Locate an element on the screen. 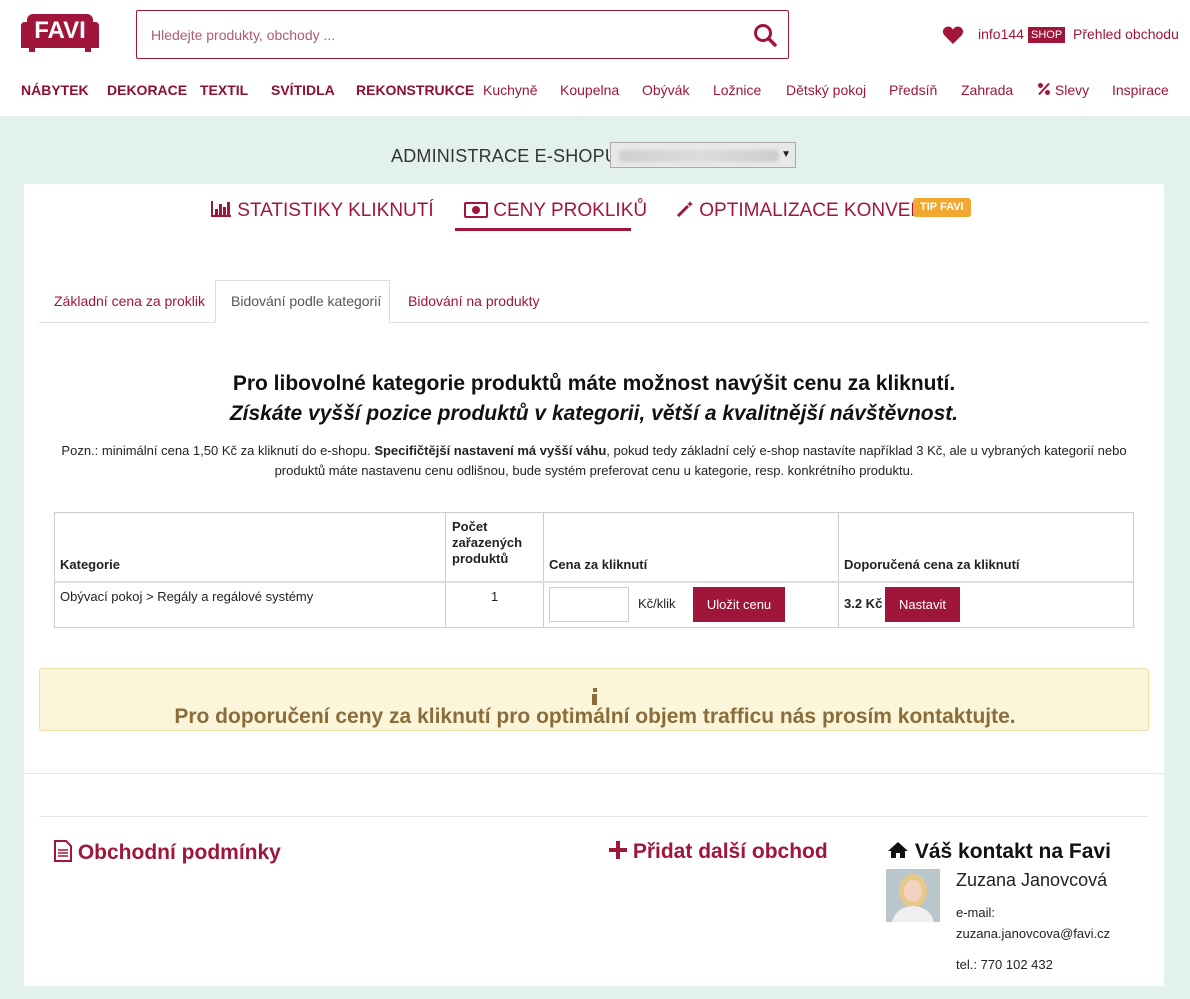 The image size is (1190, 999). th-count-line-3: produktů is located at coordinates (480, 558).